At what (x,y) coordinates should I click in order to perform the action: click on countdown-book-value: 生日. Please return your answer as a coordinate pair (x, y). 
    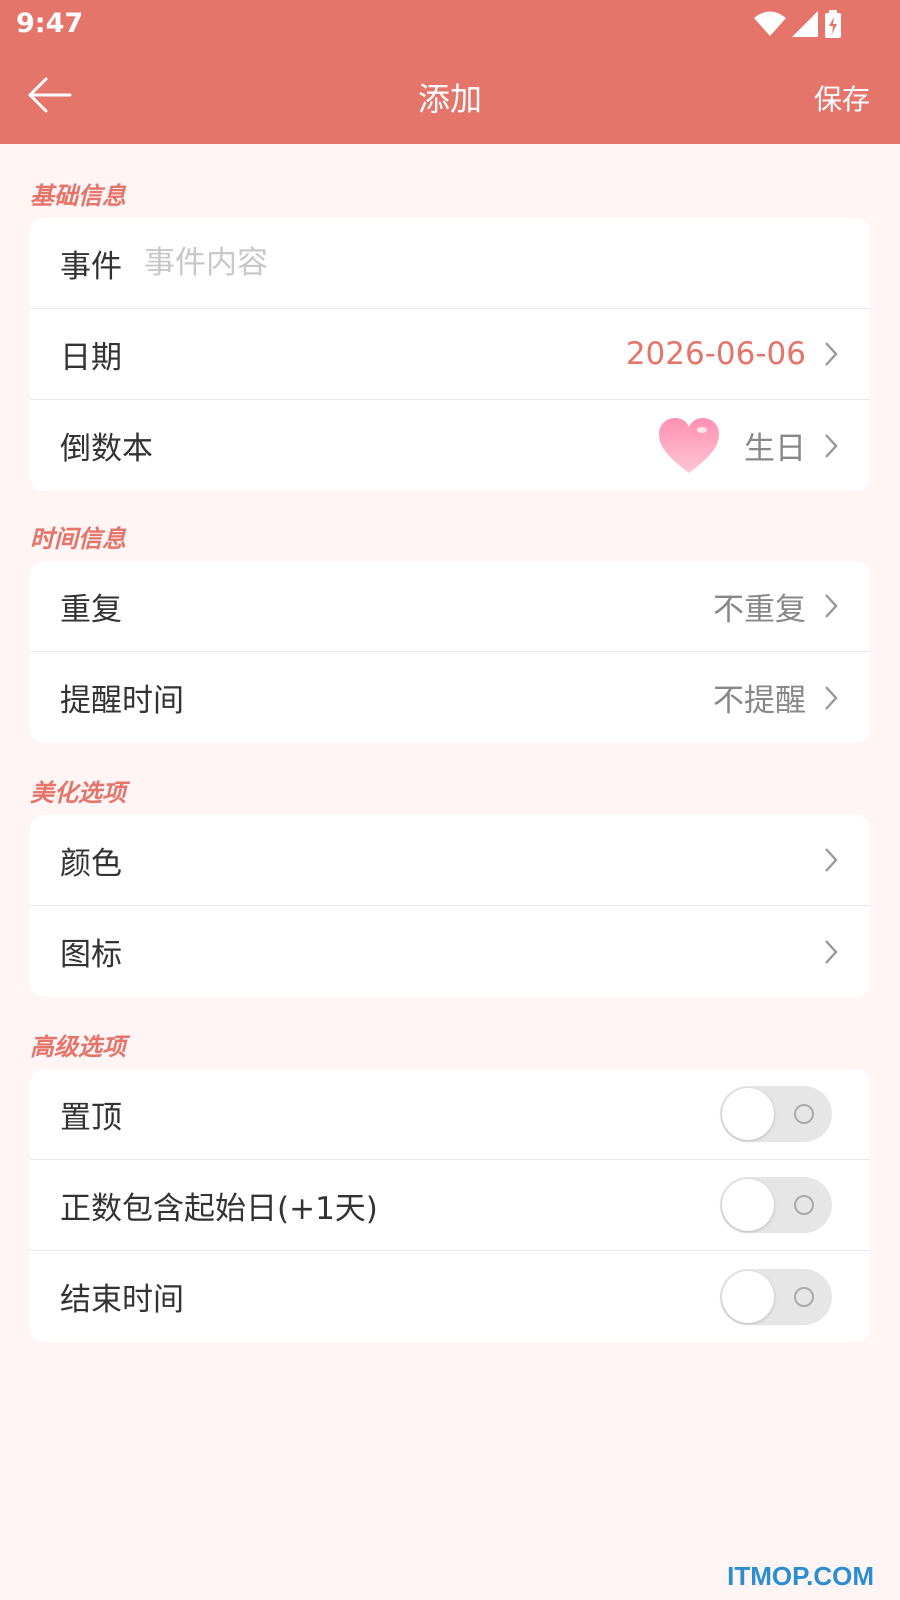
    Looking at the image, I should click on (775, 449).